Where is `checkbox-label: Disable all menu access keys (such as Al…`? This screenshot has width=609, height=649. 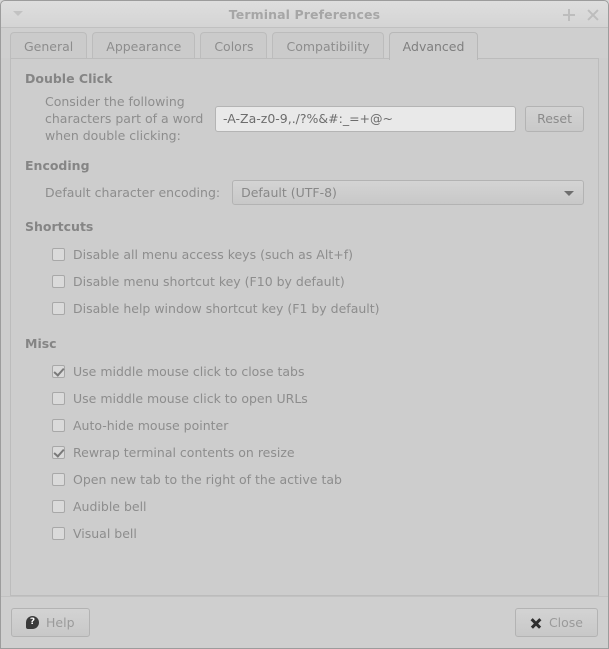
checkbox-label: Disable all menu access keys (such as Al… is located at coordinates (213, 254).